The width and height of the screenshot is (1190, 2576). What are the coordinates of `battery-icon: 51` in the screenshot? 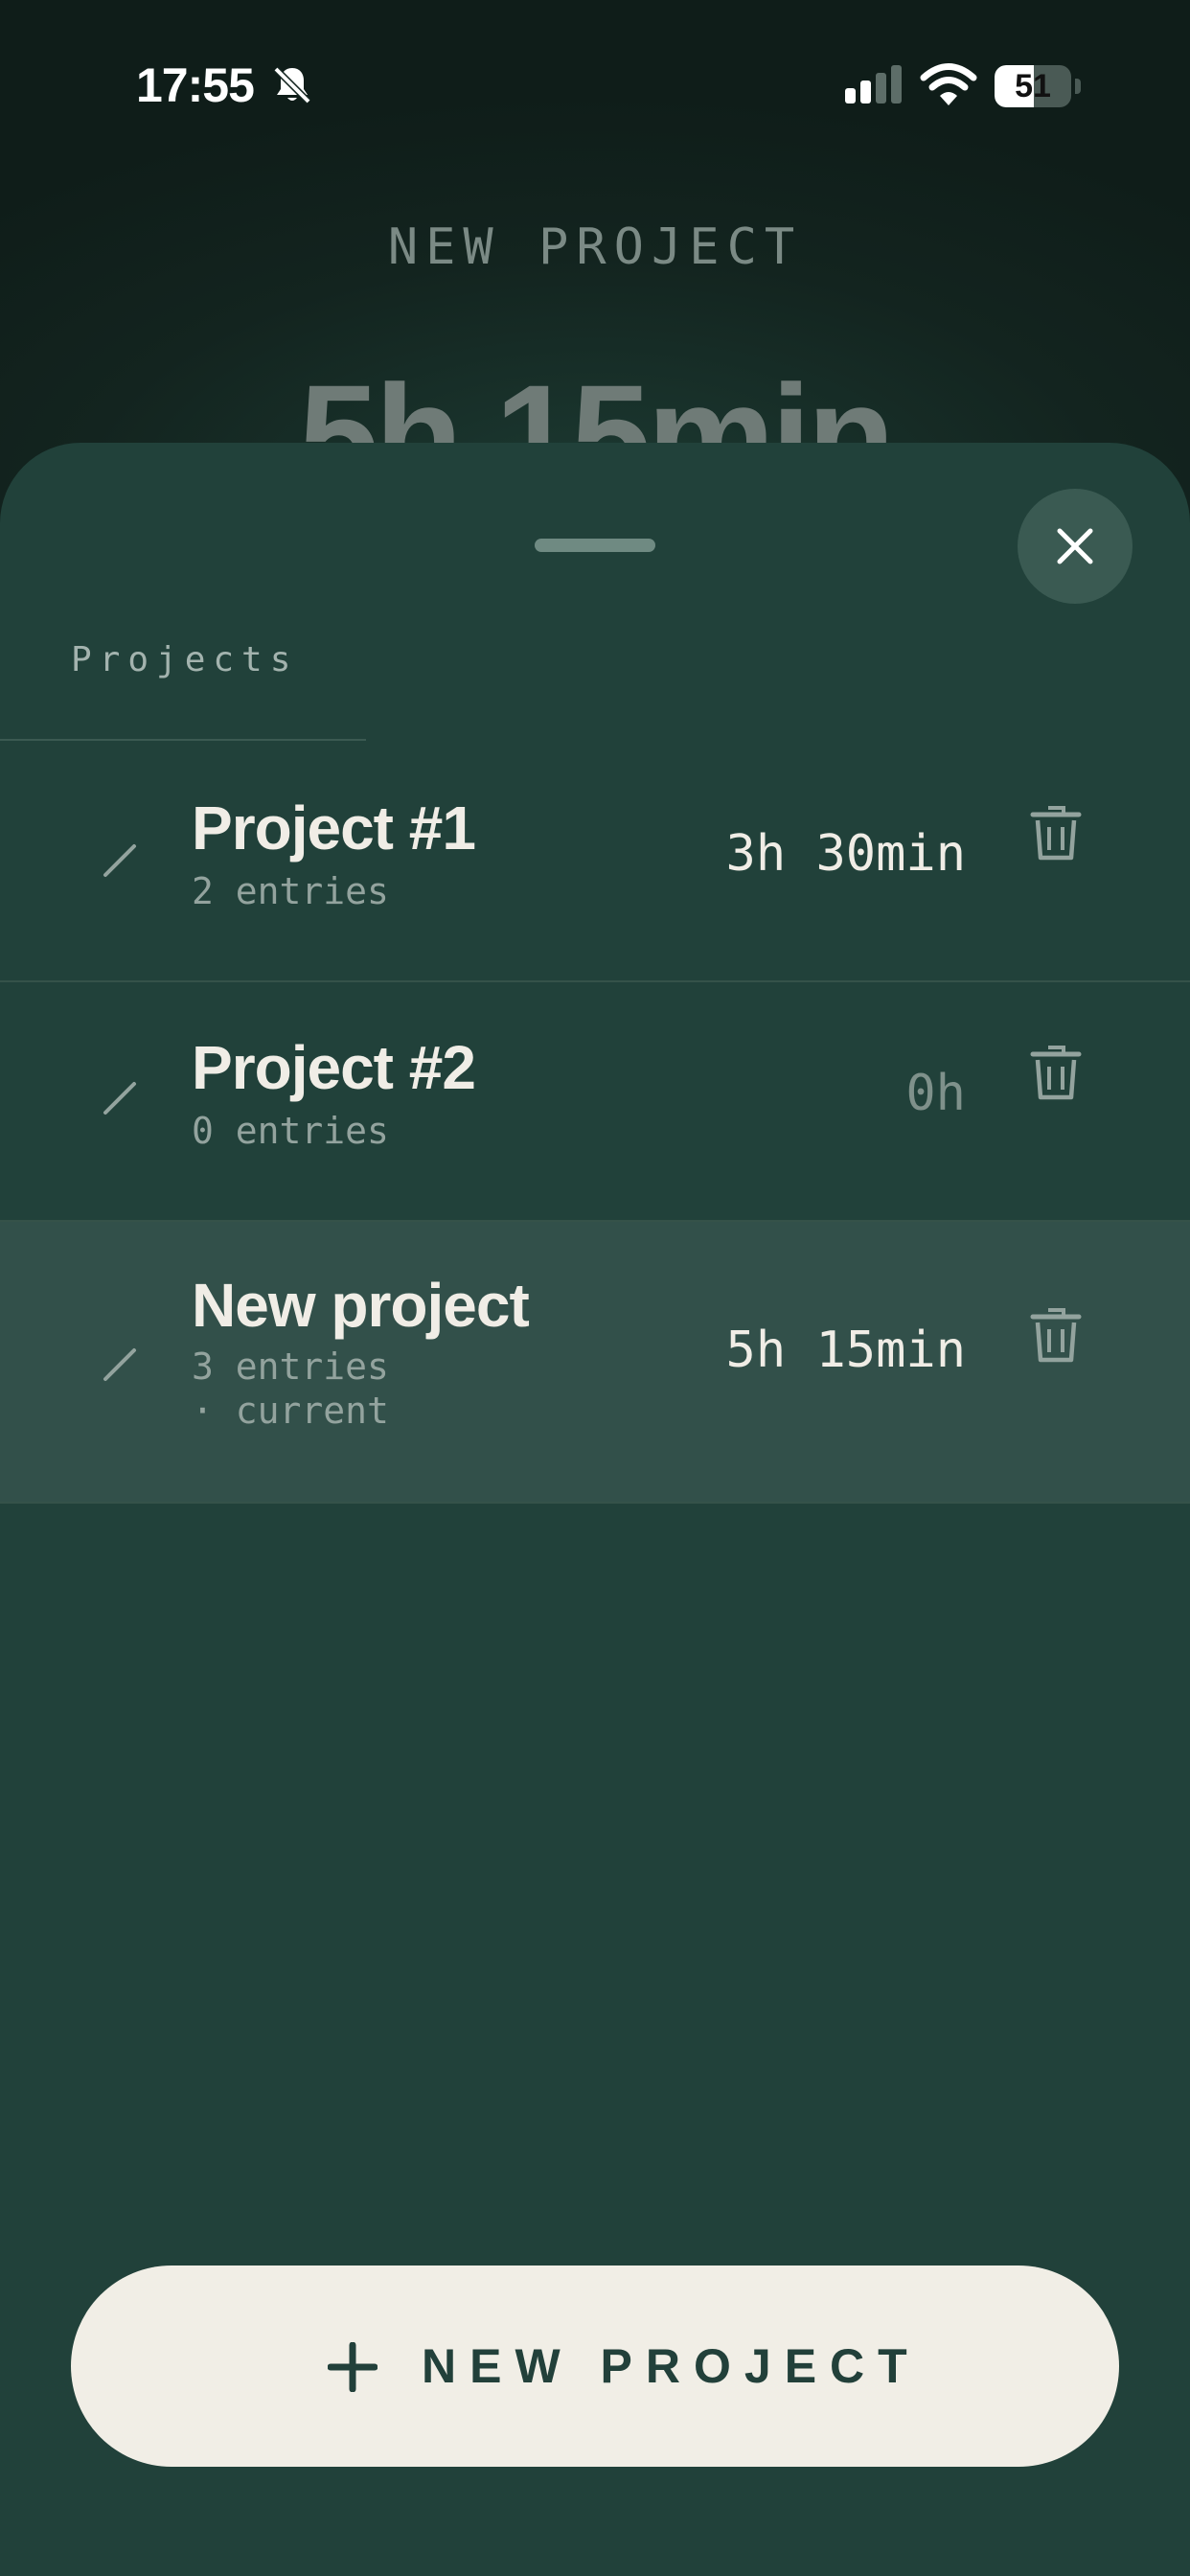 It's located at (1039, 86).